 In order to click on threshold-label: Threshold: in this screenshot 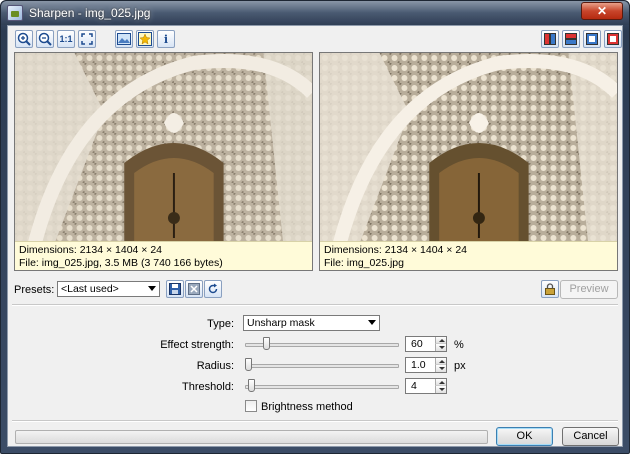, I will do `click(208, 387)`.